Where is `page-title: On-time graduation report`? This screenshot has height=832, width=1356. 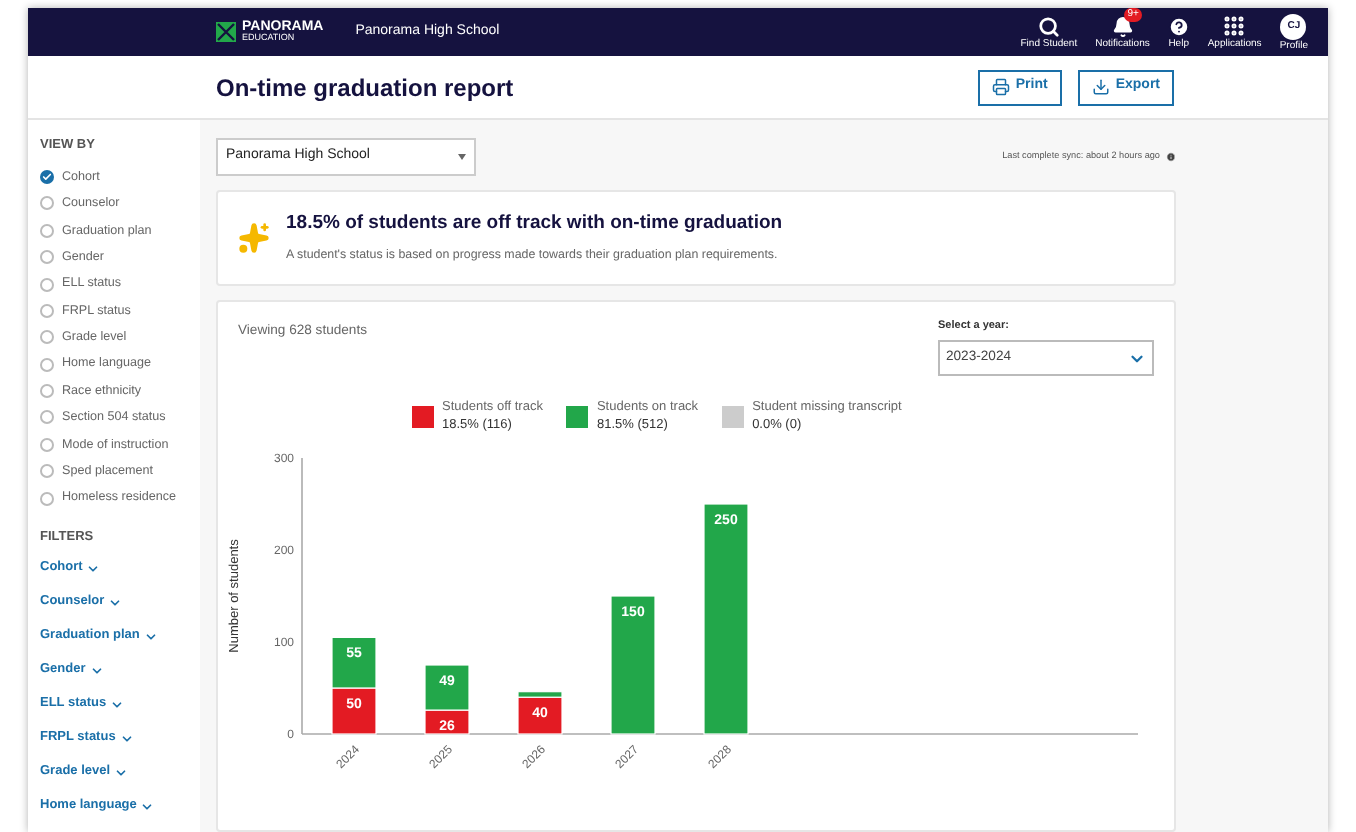 page-title: On-time graduation report is located at coordinates (365, 88).